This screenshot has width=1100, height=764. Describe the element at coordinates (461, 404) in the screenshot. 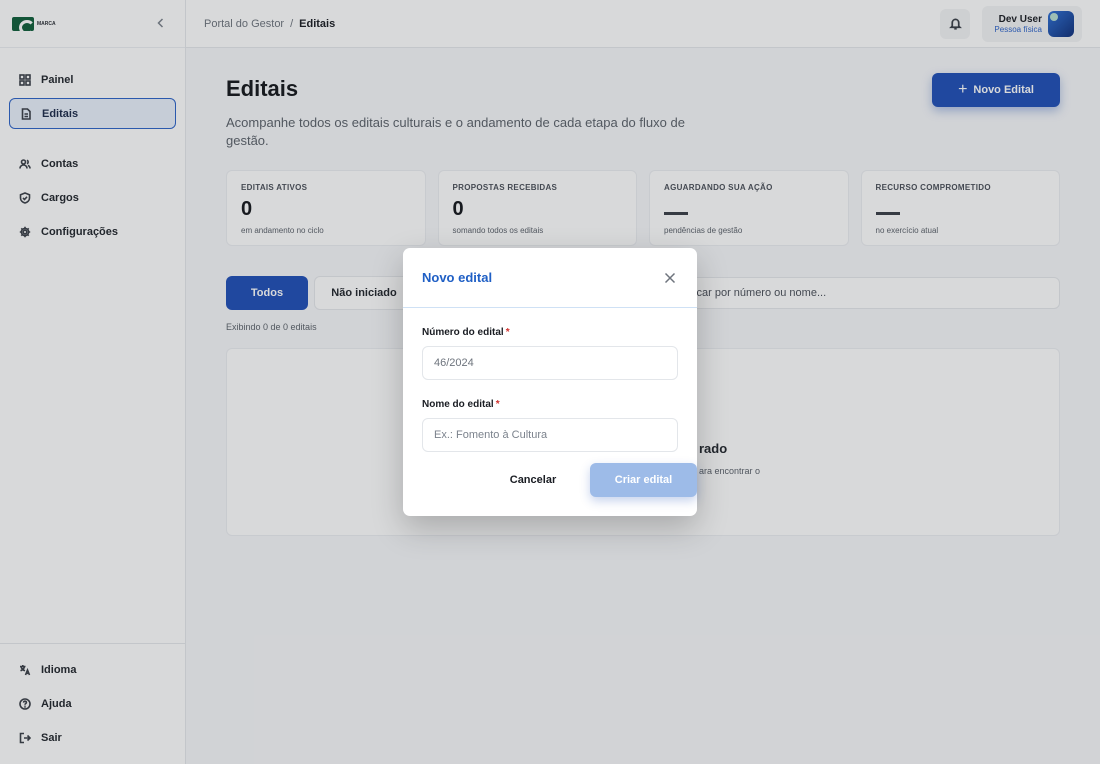

I see `name-field-label: Nome do edital *` at that location.